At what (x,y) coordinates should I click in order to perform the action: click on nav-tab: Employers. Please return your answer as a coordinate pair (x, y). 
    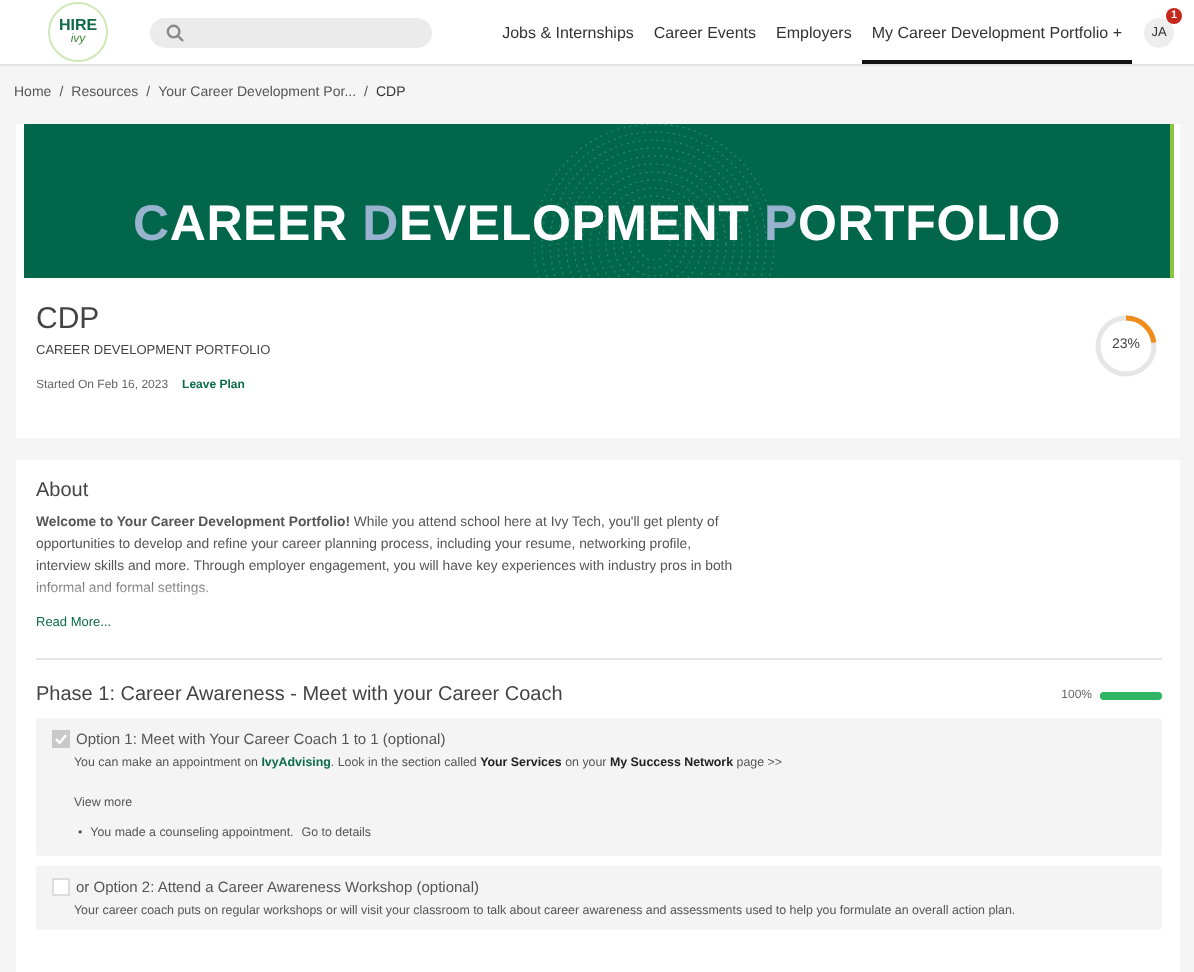
    Looking at the image, I should click on (814, 34).